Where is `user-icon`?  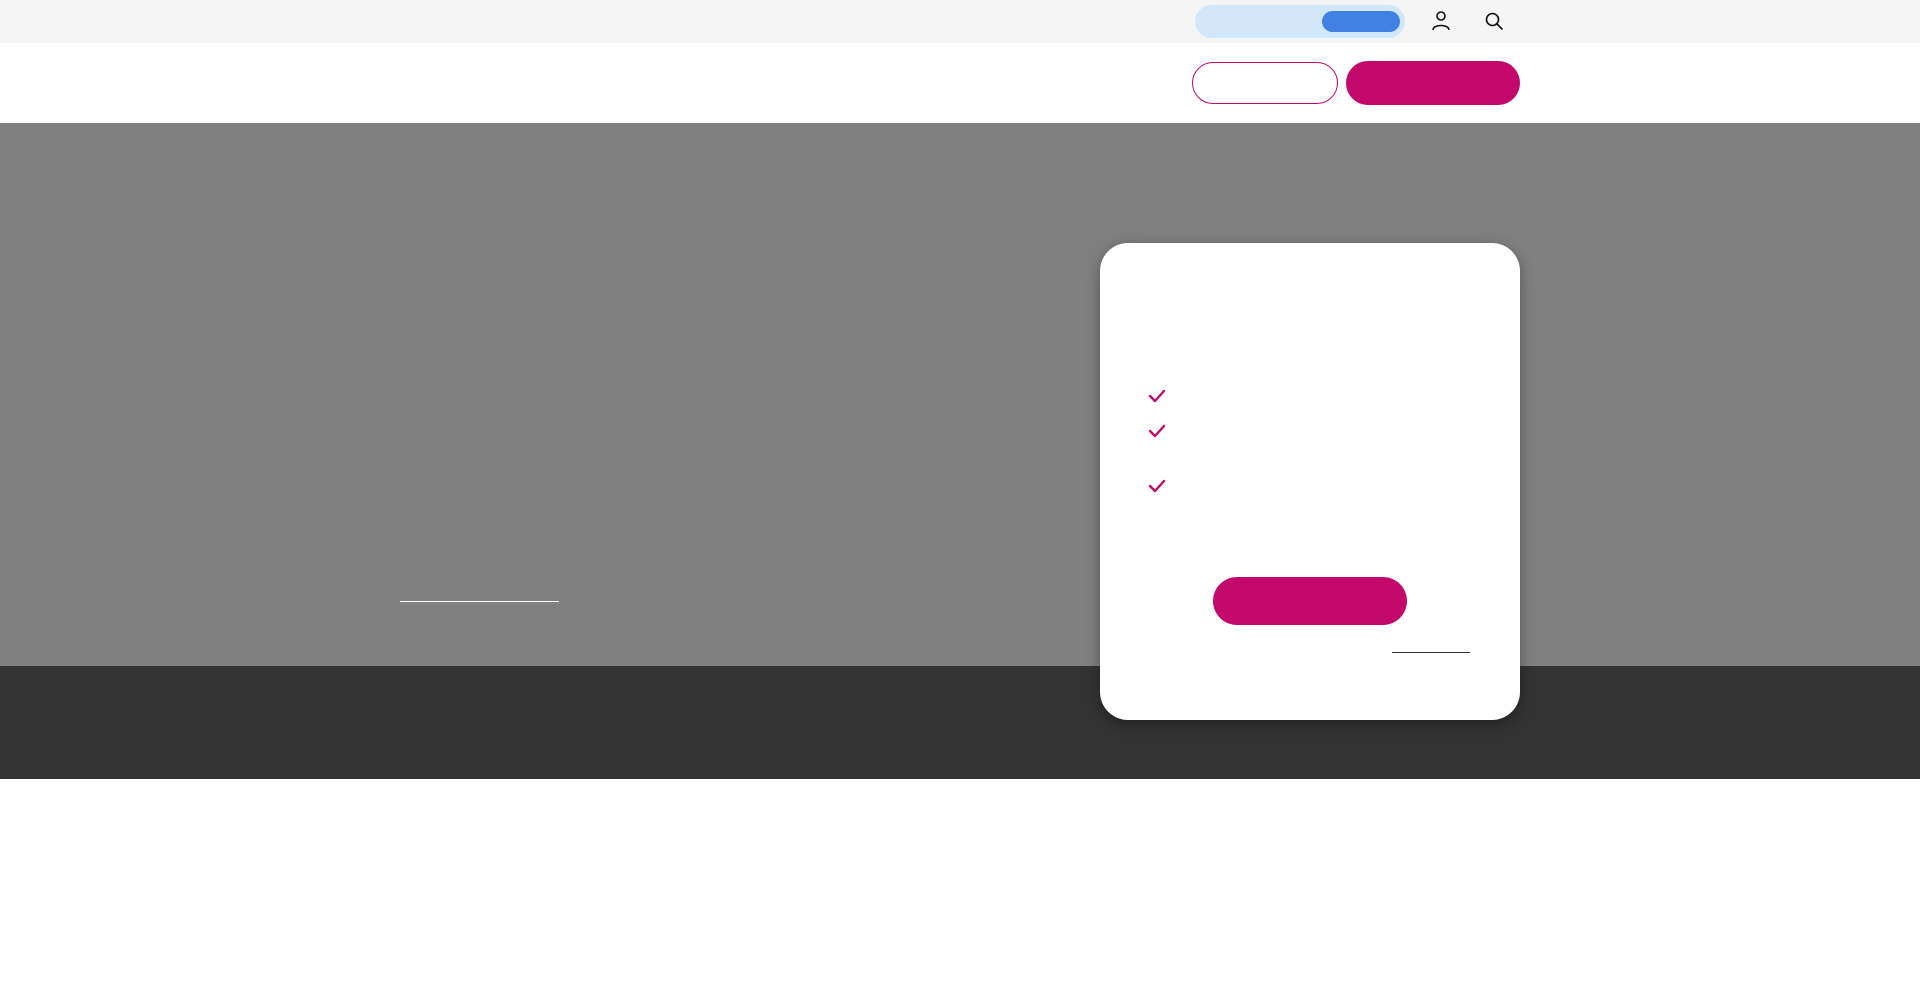
user-icon is located at coordinates (1441, 21).